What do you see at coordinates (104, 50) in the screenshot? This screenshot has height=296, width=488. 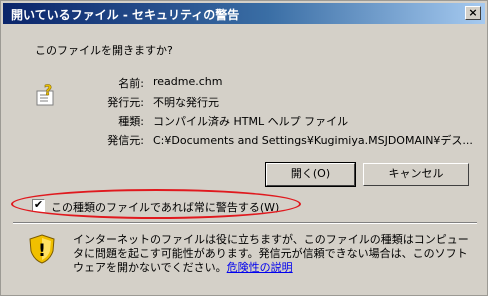 I see `open-prompt: このファイルを開きますか?` at bounding box center [104, 50].